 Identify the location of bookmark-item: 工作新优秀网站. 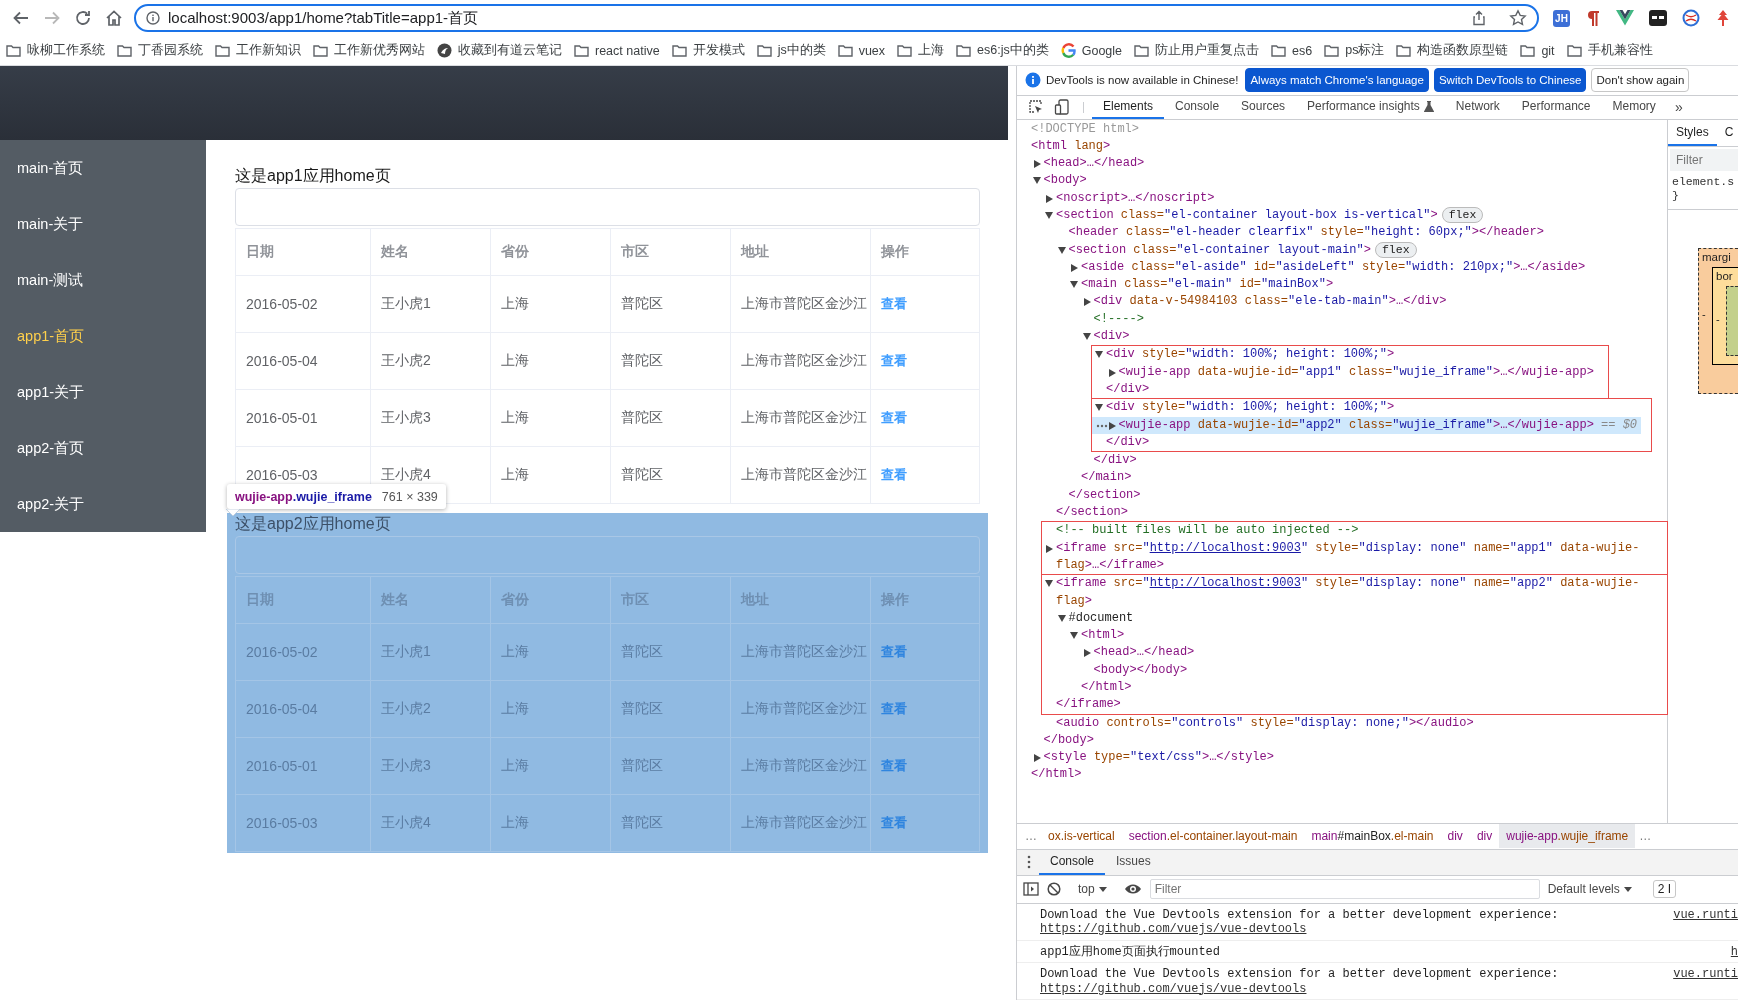
(369, 50).